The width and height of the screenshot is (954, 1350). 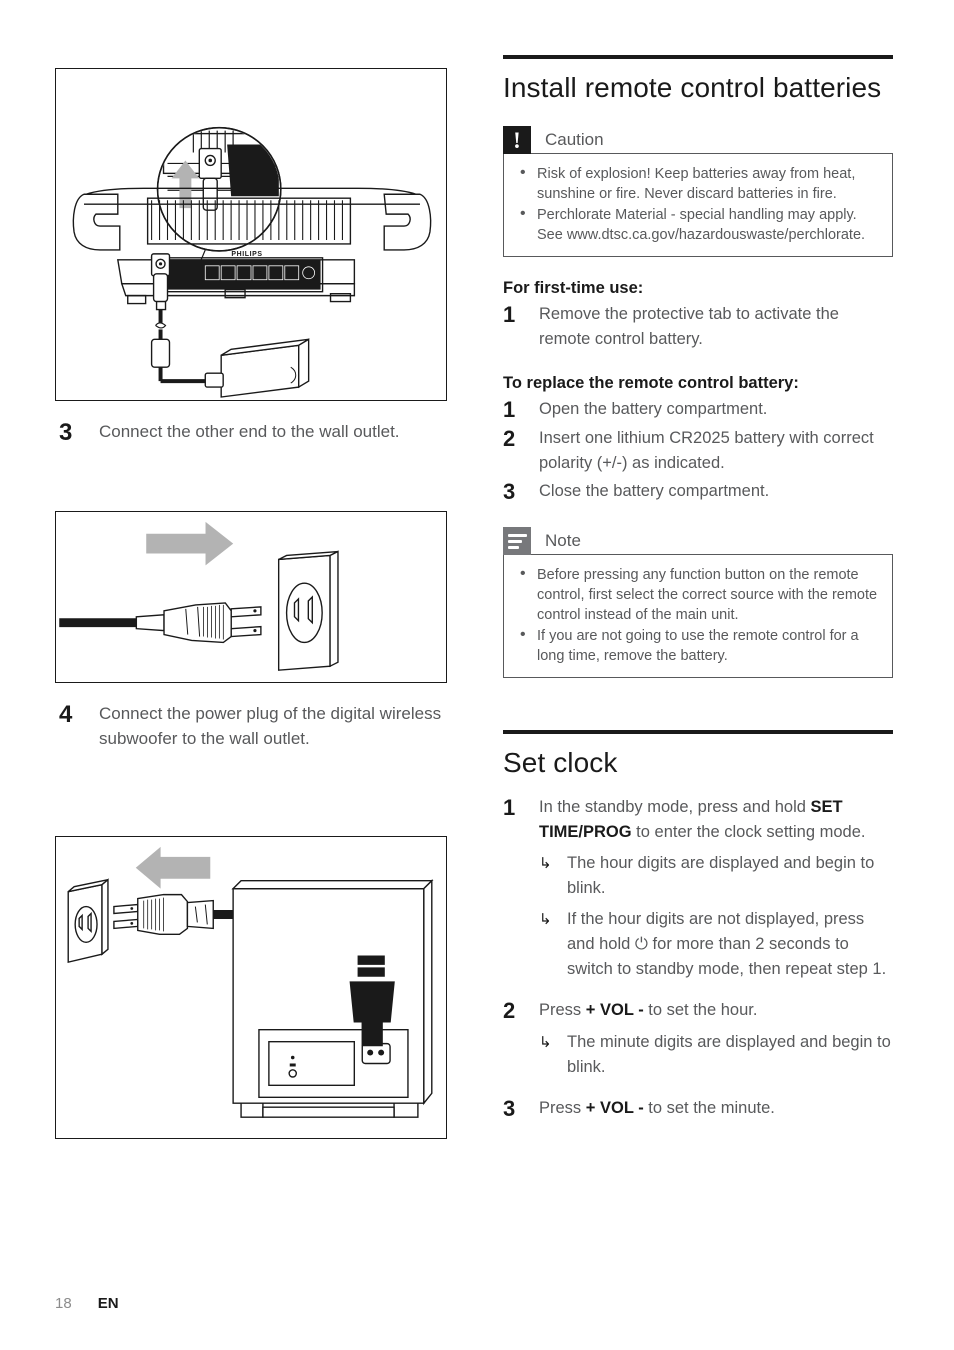 I want to click on clock-step-3: 3 Press + VOL - to set the minute., so click(x=698, y=1109).